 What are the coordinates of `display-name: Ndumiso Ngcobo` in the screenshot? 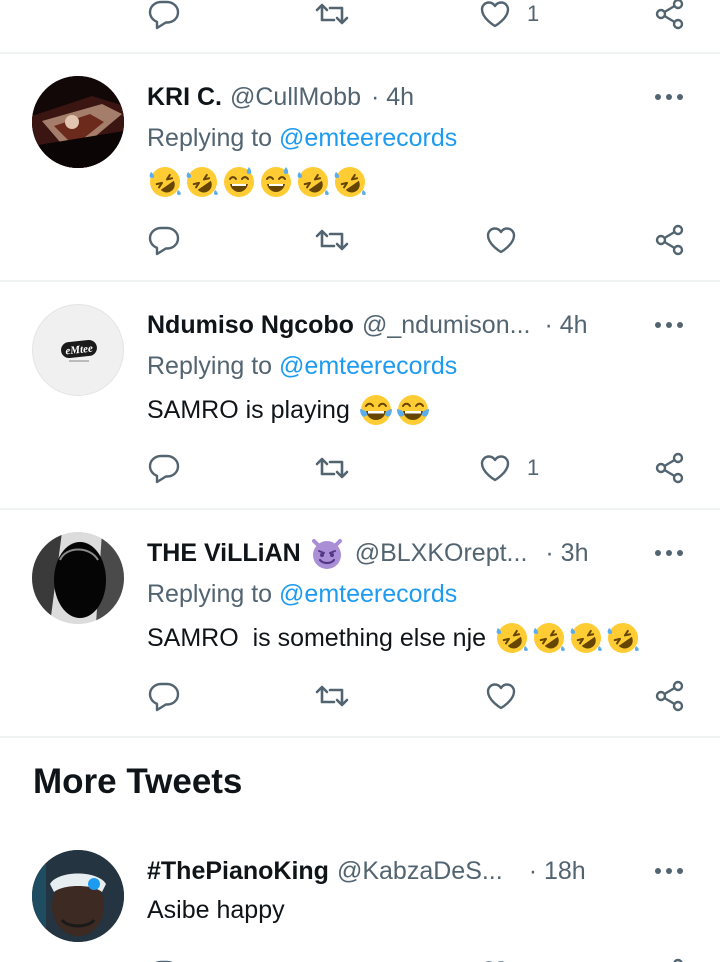 It's located at (250, 325).